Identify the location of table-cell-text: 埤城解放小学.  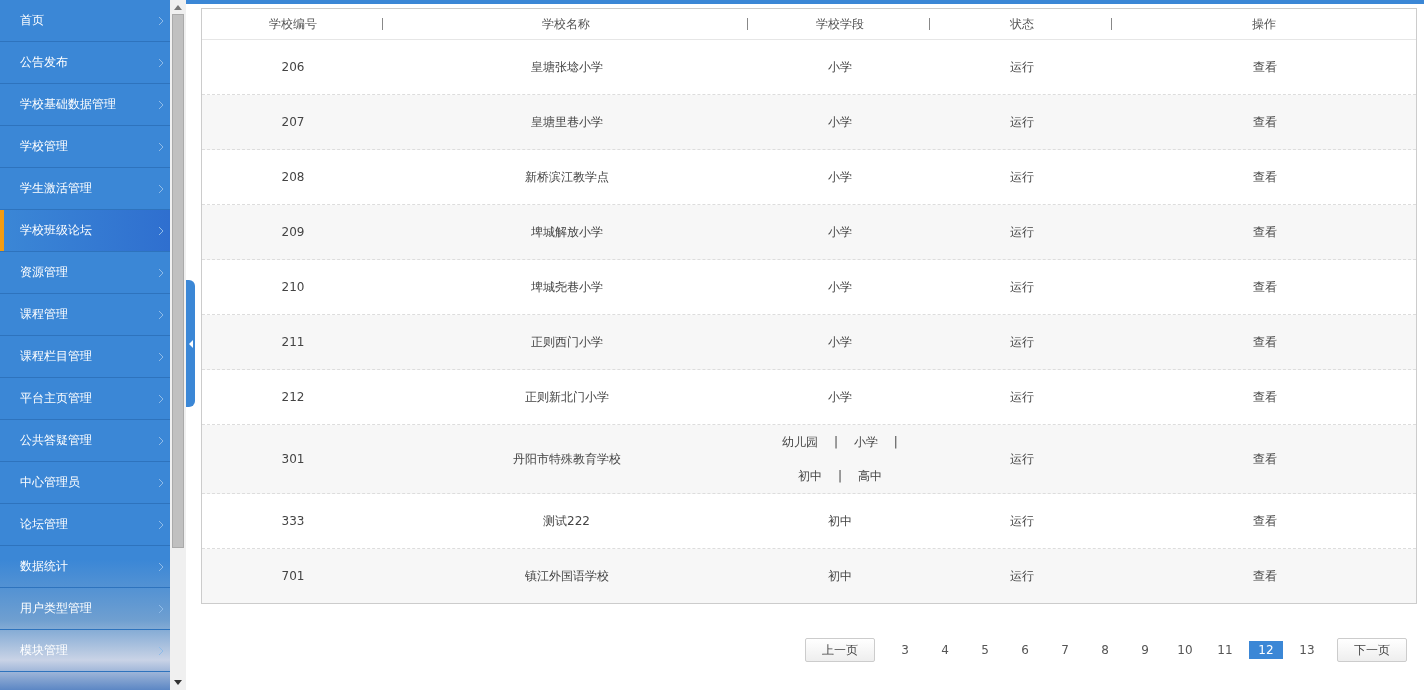
(566, 232).